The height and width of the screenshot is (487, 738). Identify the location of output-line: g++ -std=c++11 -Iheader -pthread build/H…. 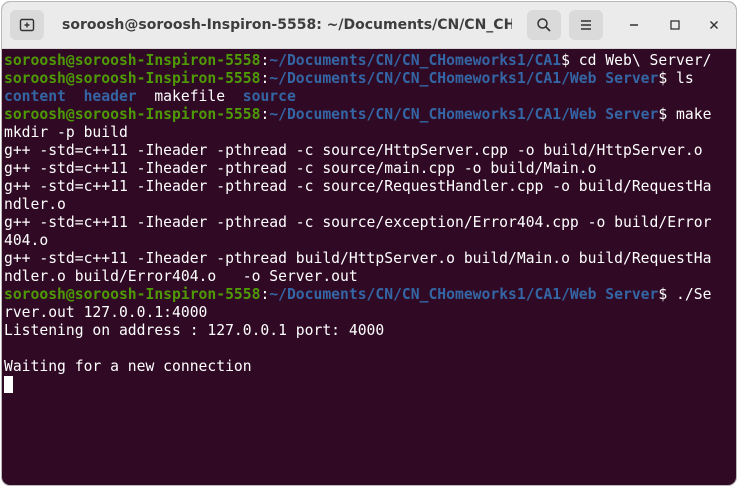
(358, 258).